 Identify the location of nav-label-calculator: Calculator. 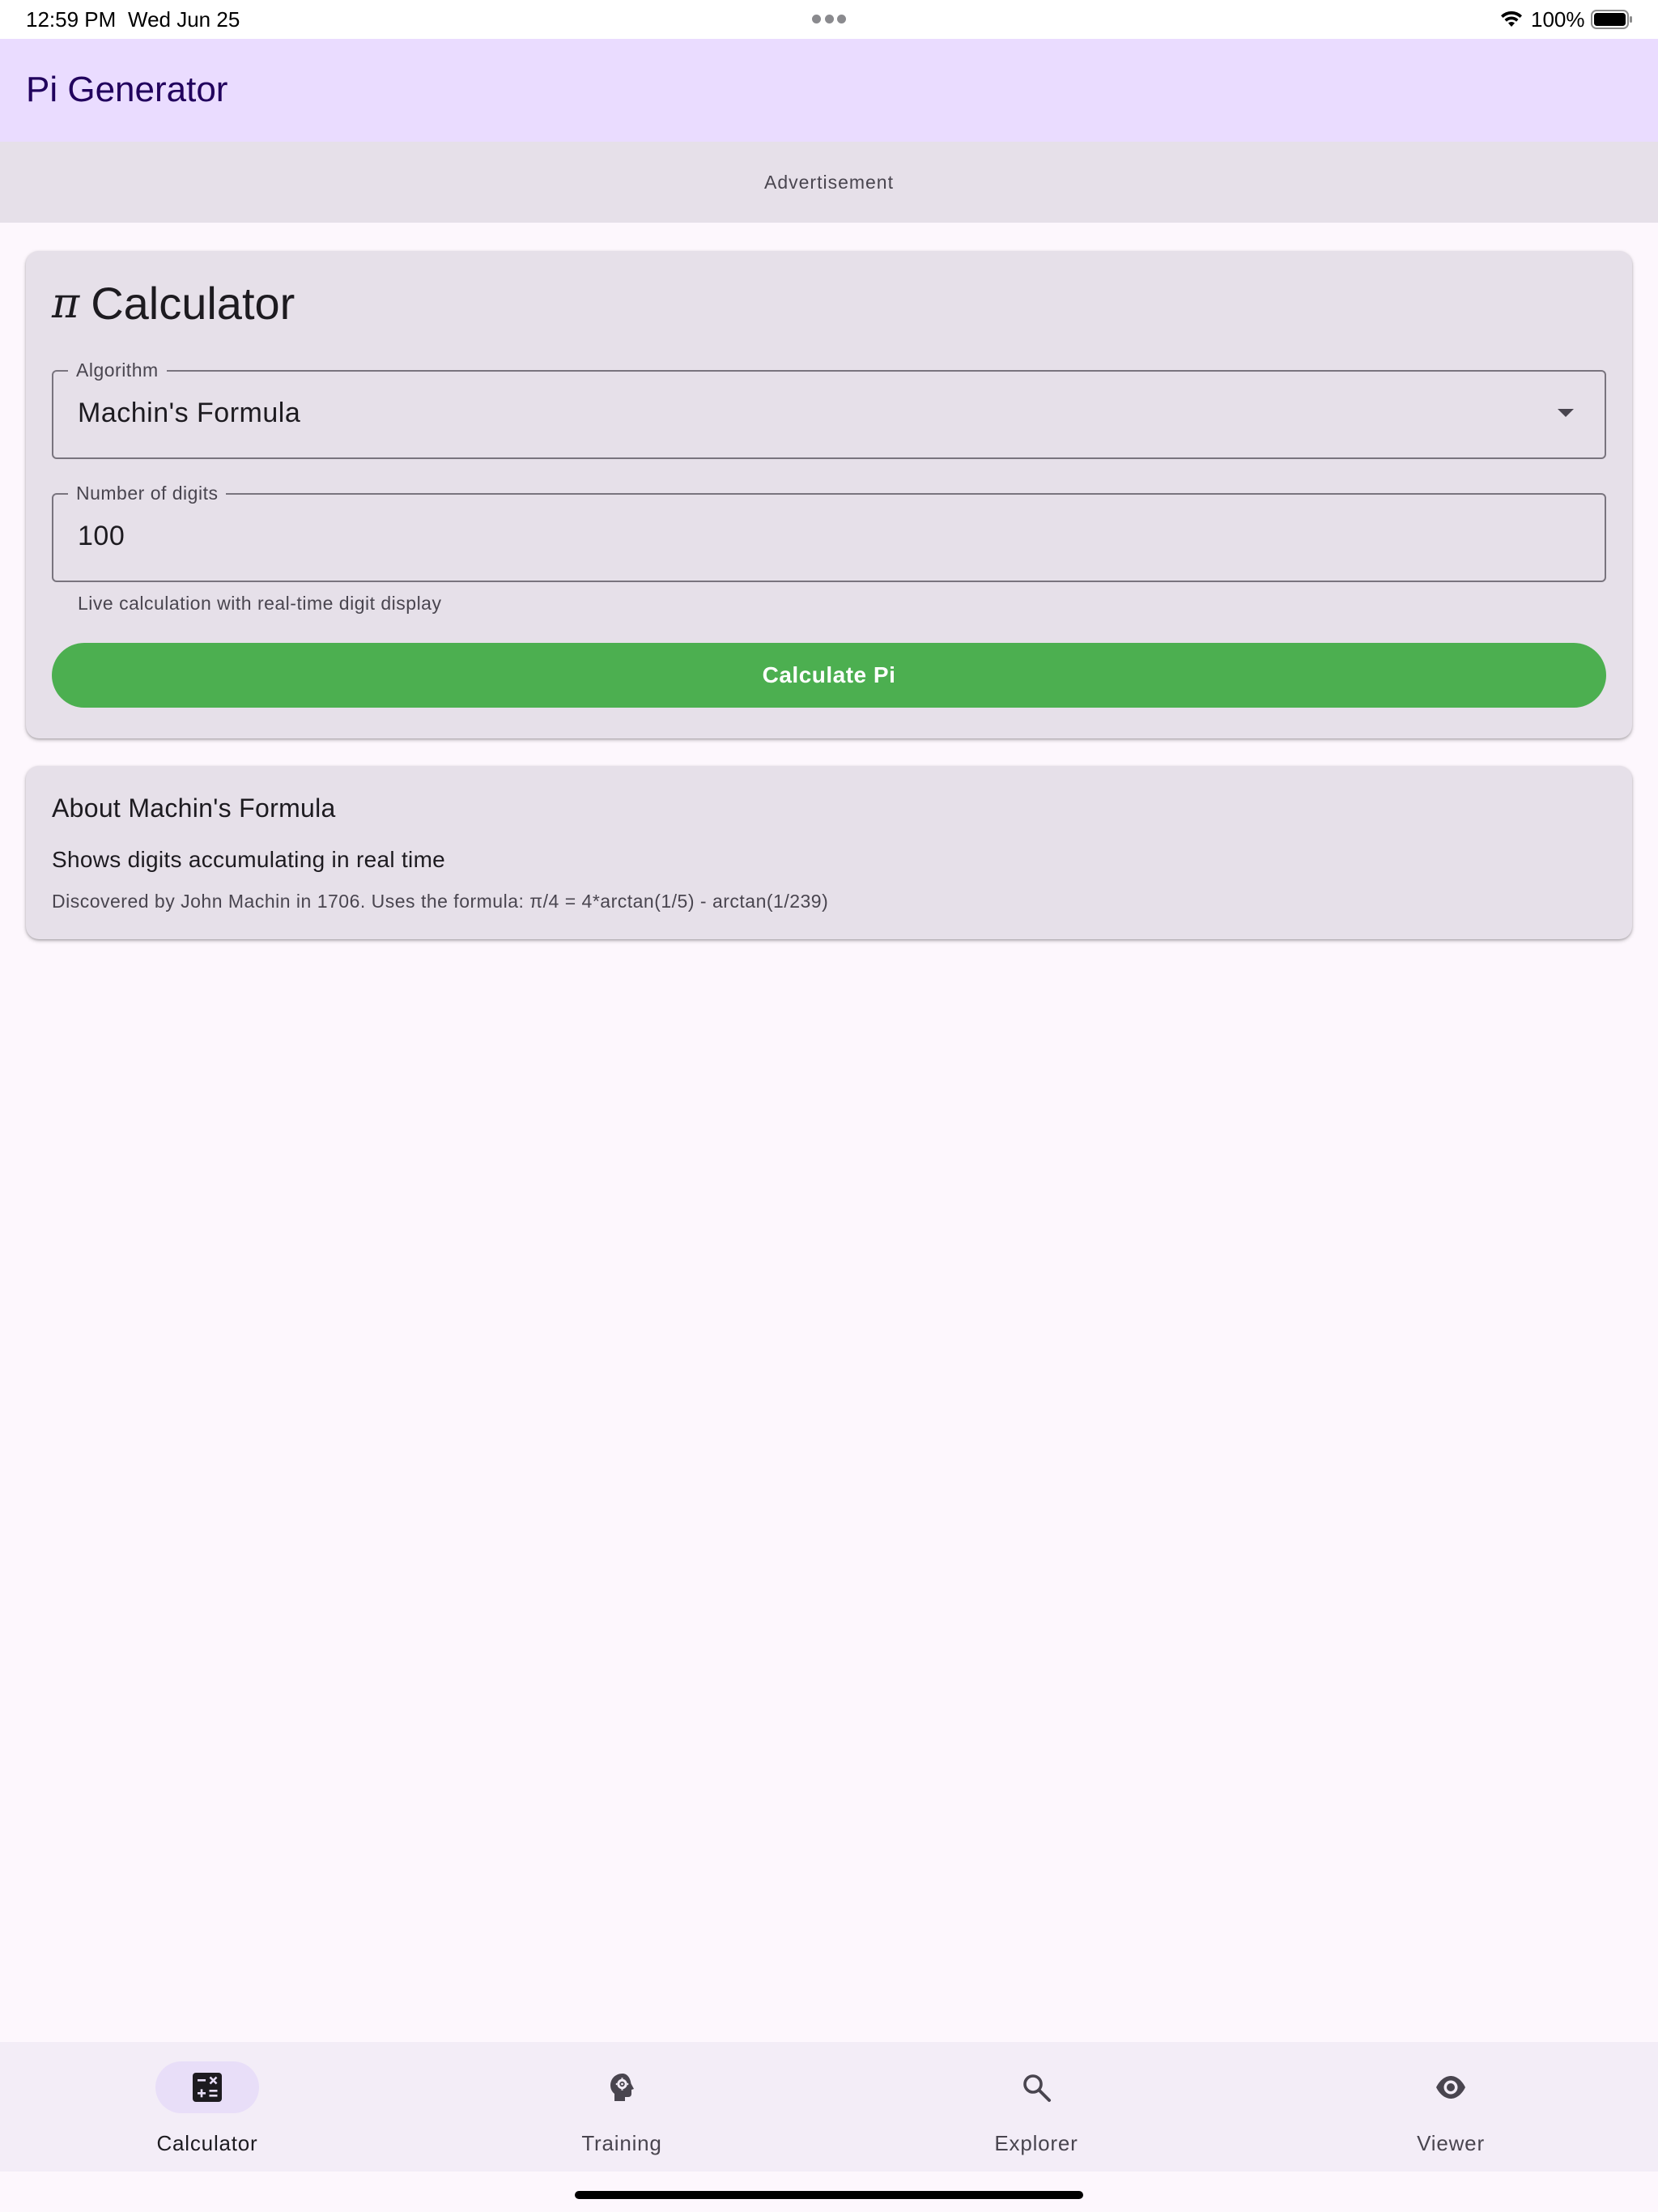
(207, 2143).